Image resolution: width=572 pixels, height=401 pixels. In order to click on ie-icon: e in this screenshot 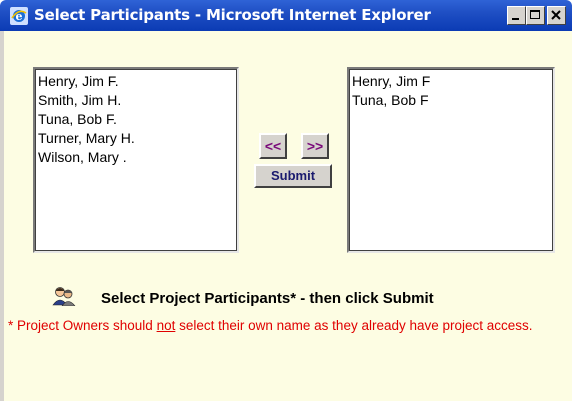, I will do `click(19, 16)`.